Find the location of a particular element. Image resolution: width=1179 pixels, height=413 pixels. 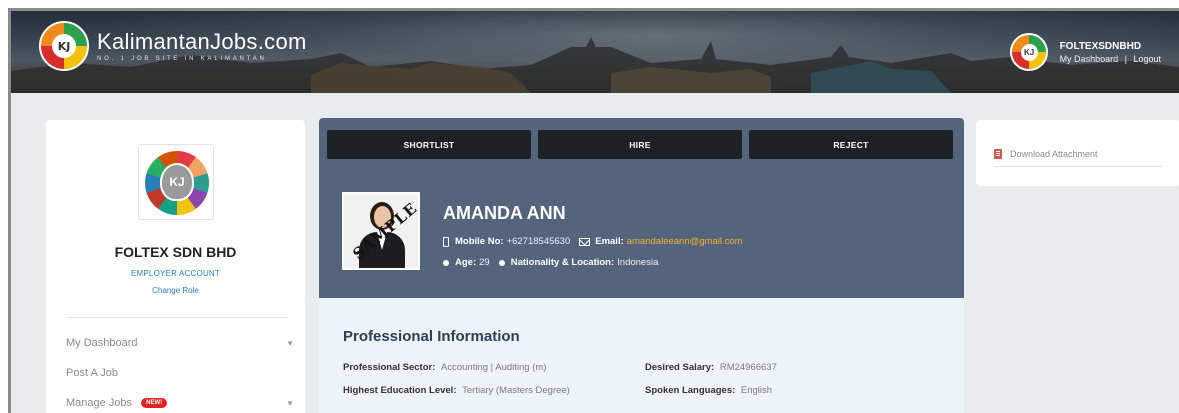

desired-salary: Desired Salary: RM24966637 is located at coordinates (711, 367).